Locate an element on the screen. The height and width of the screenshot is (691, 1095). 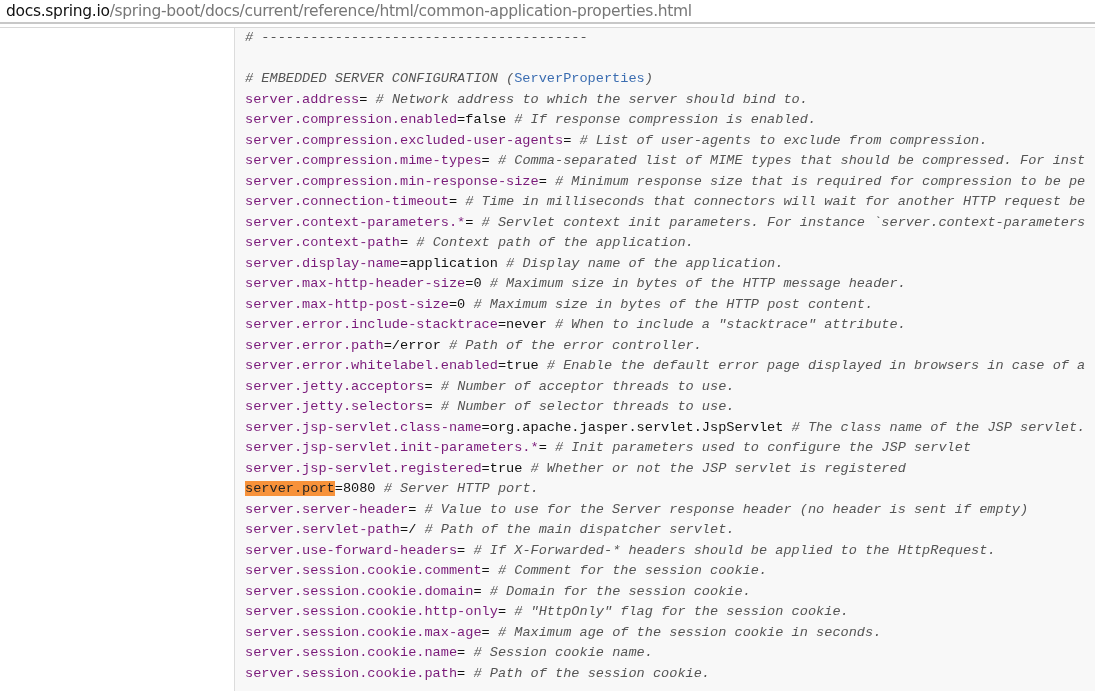
comment-text: # If X-Forwarded-* headers should be applied to the HttpRequest. is located at coordinates (734, 550).